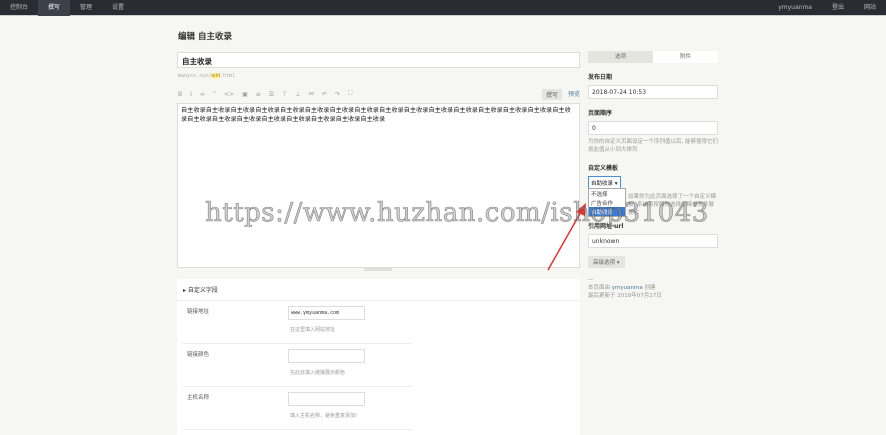  Describe the element at coordinates (653, 128) in the screenshot. I see `order-input: 0` at that location.